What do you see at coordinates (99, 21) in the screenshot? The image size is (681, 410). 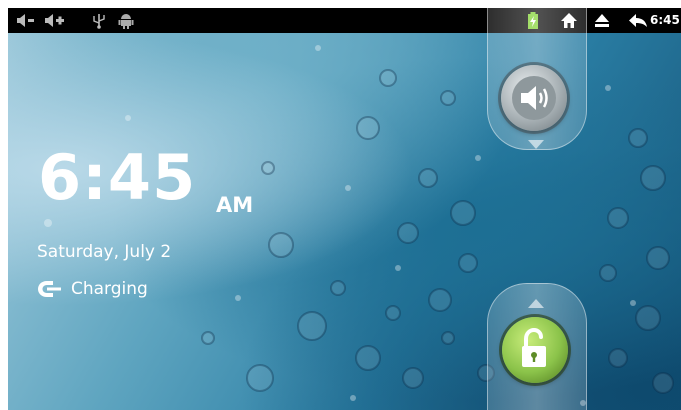 I see `usb-icon` at bounding box center [99, 21].